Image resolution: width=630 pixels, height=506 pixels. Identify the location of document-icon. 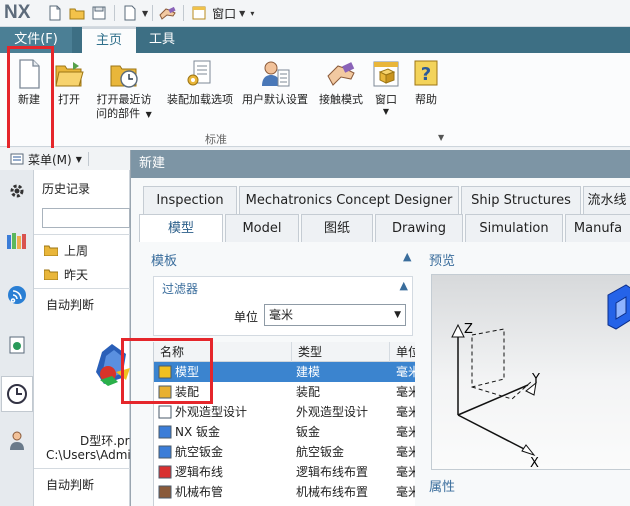
(130, 13).